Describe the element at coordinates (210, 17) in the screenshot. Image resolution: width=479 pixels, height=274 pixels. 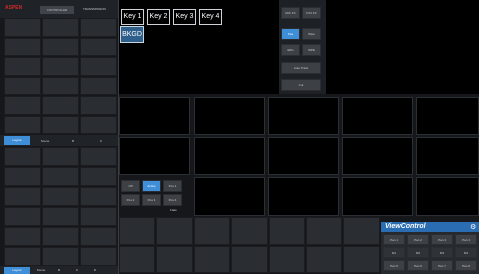
I see `key-4-button: Key 4` at that location.